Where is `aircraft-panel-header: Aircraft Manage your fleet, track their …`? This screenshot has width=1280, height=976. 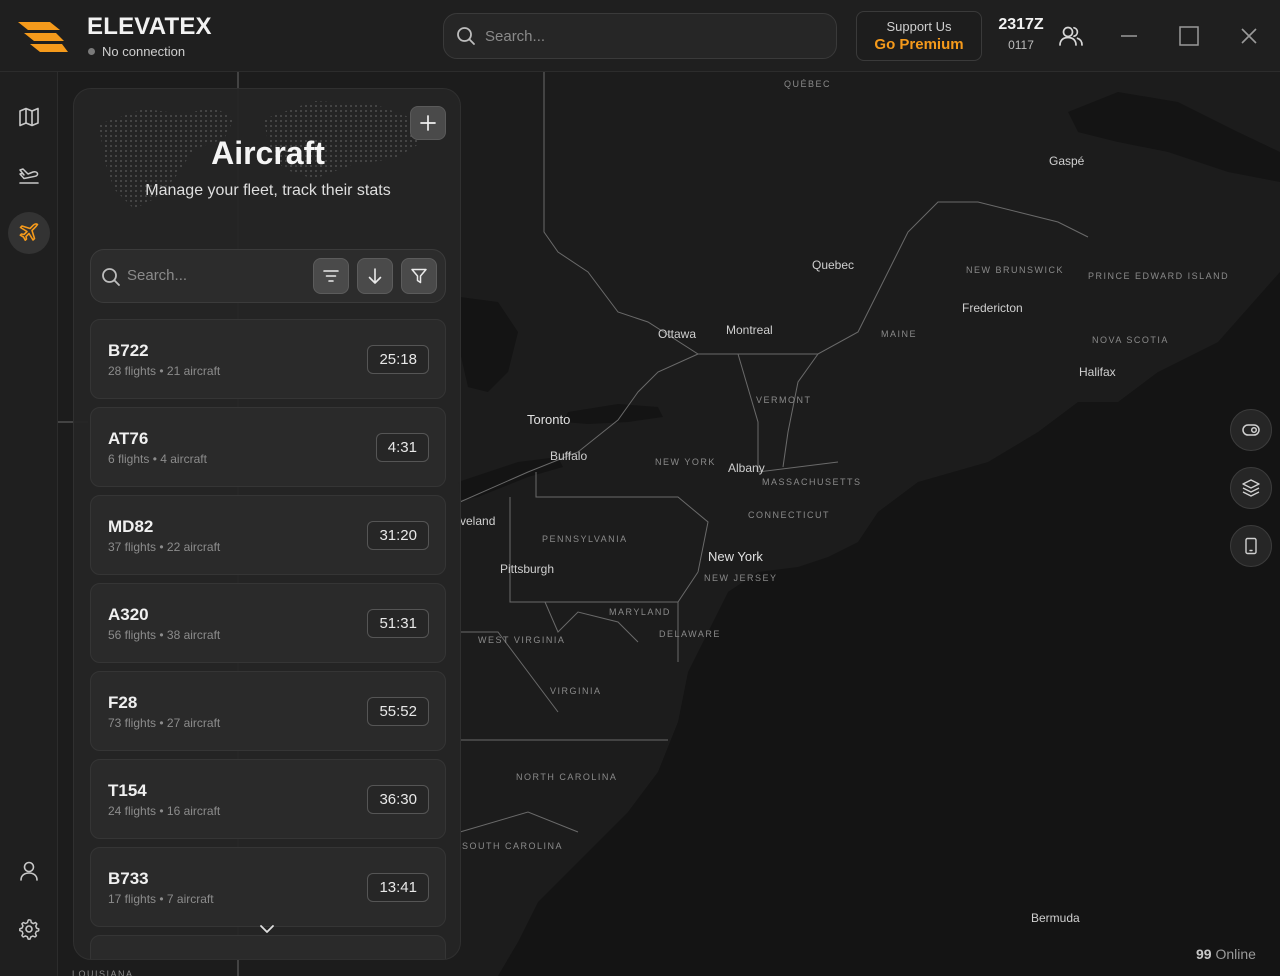
aircraft-panel-header: Aircraft Manage your fleet, track their … is located at coordinates (267, 164).